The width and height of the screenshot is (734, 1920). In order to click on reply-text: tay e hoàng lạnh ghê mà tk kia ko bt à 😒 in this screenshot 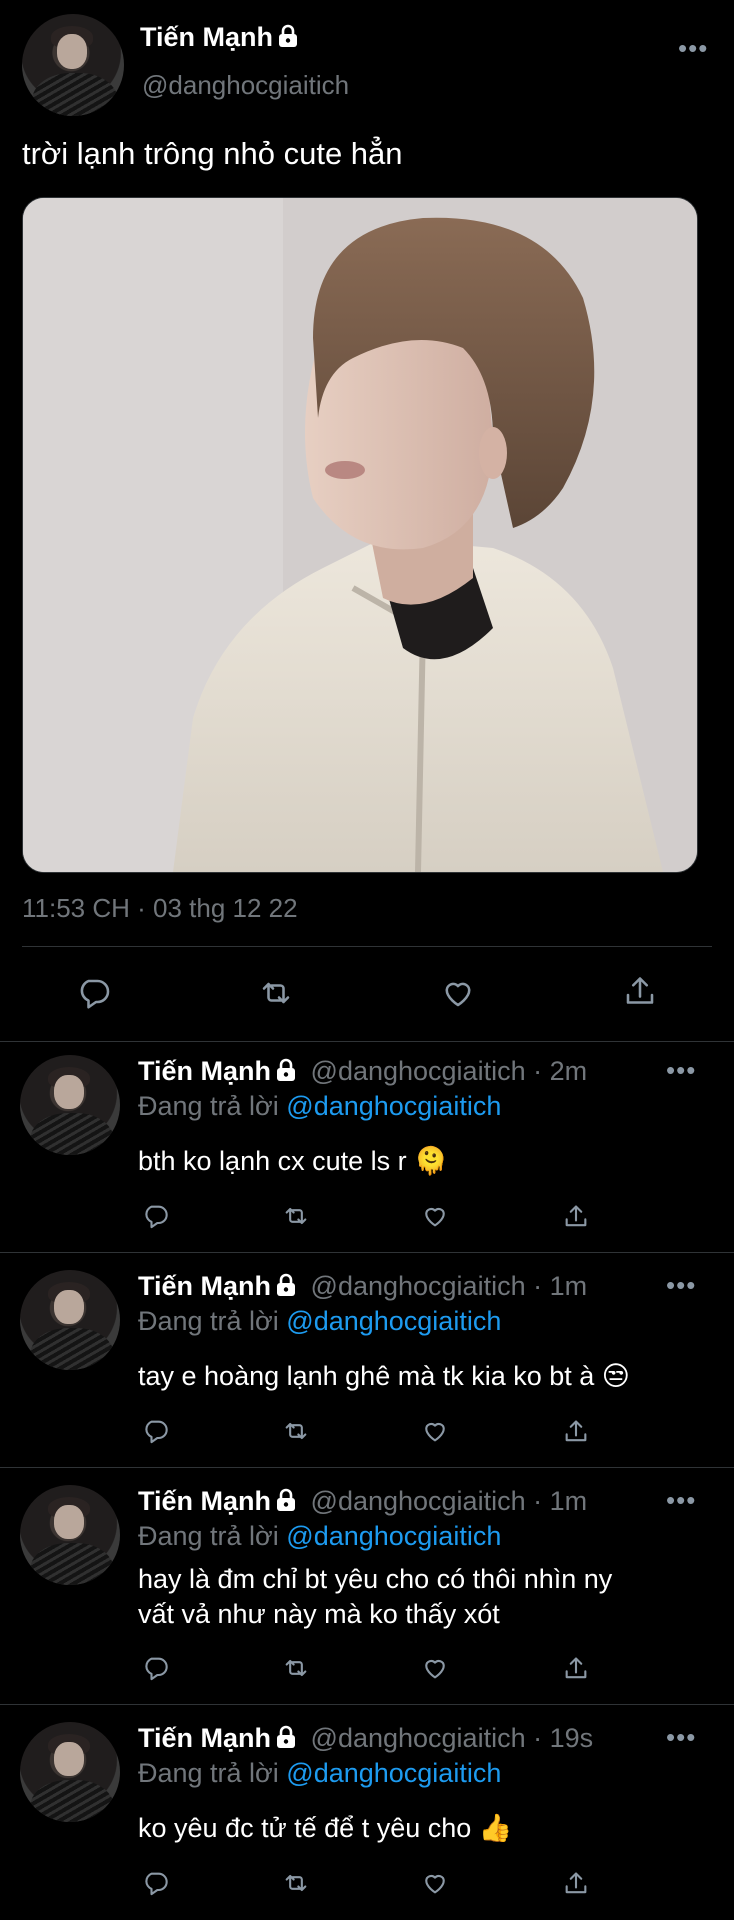, I will do `click(384, 1376)`.